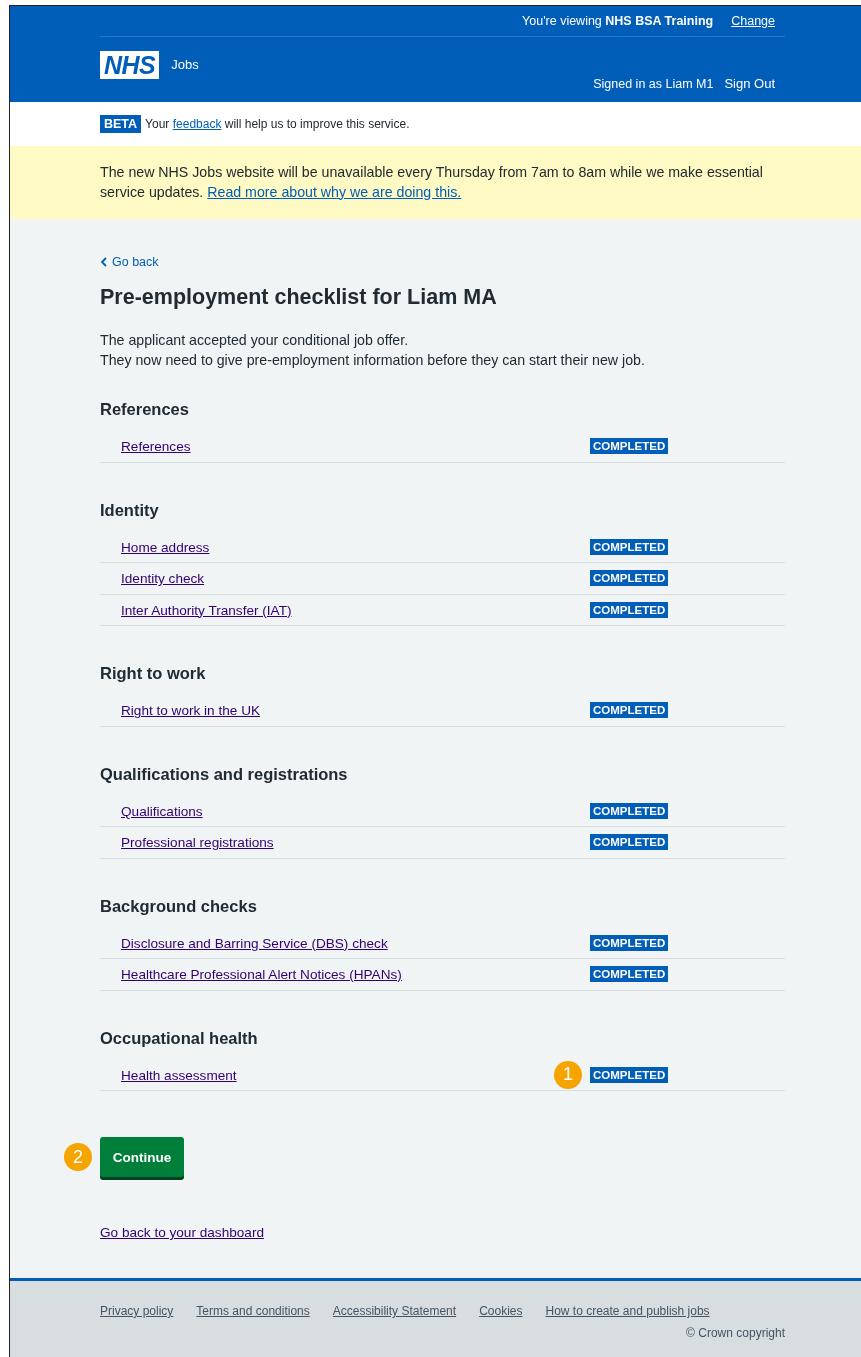  Describe the element at coordinates (137, 1311) in the screenshot. I see `footer-link: Privacy policy` at that location.